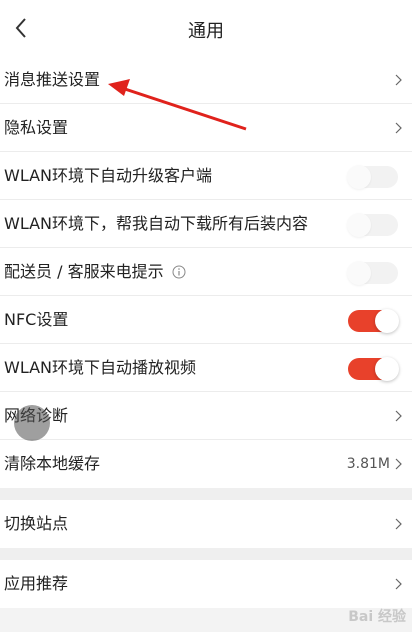  Describe the element at coordinates (32, 423) in the screenshot. I see `touch-indicator` at that location.